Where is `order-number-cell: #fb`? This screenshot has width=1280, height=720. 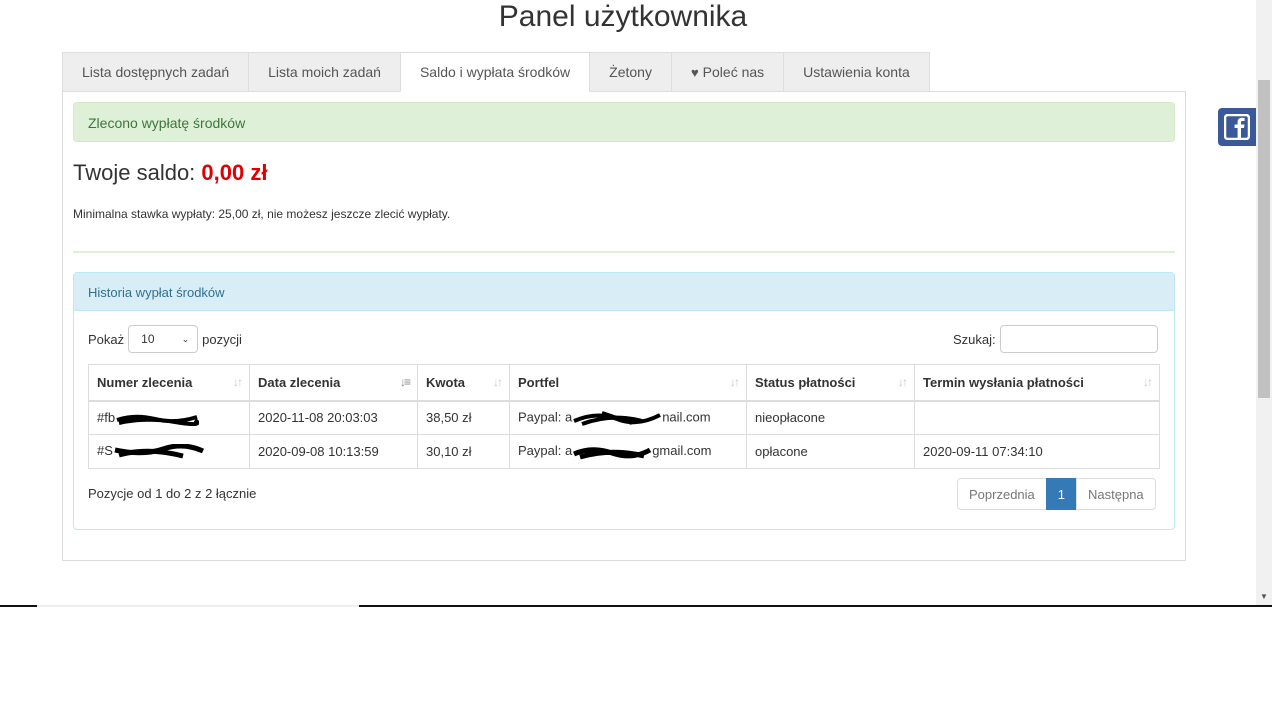
order-number-cell: #fb is located at coordinates (169, 417).